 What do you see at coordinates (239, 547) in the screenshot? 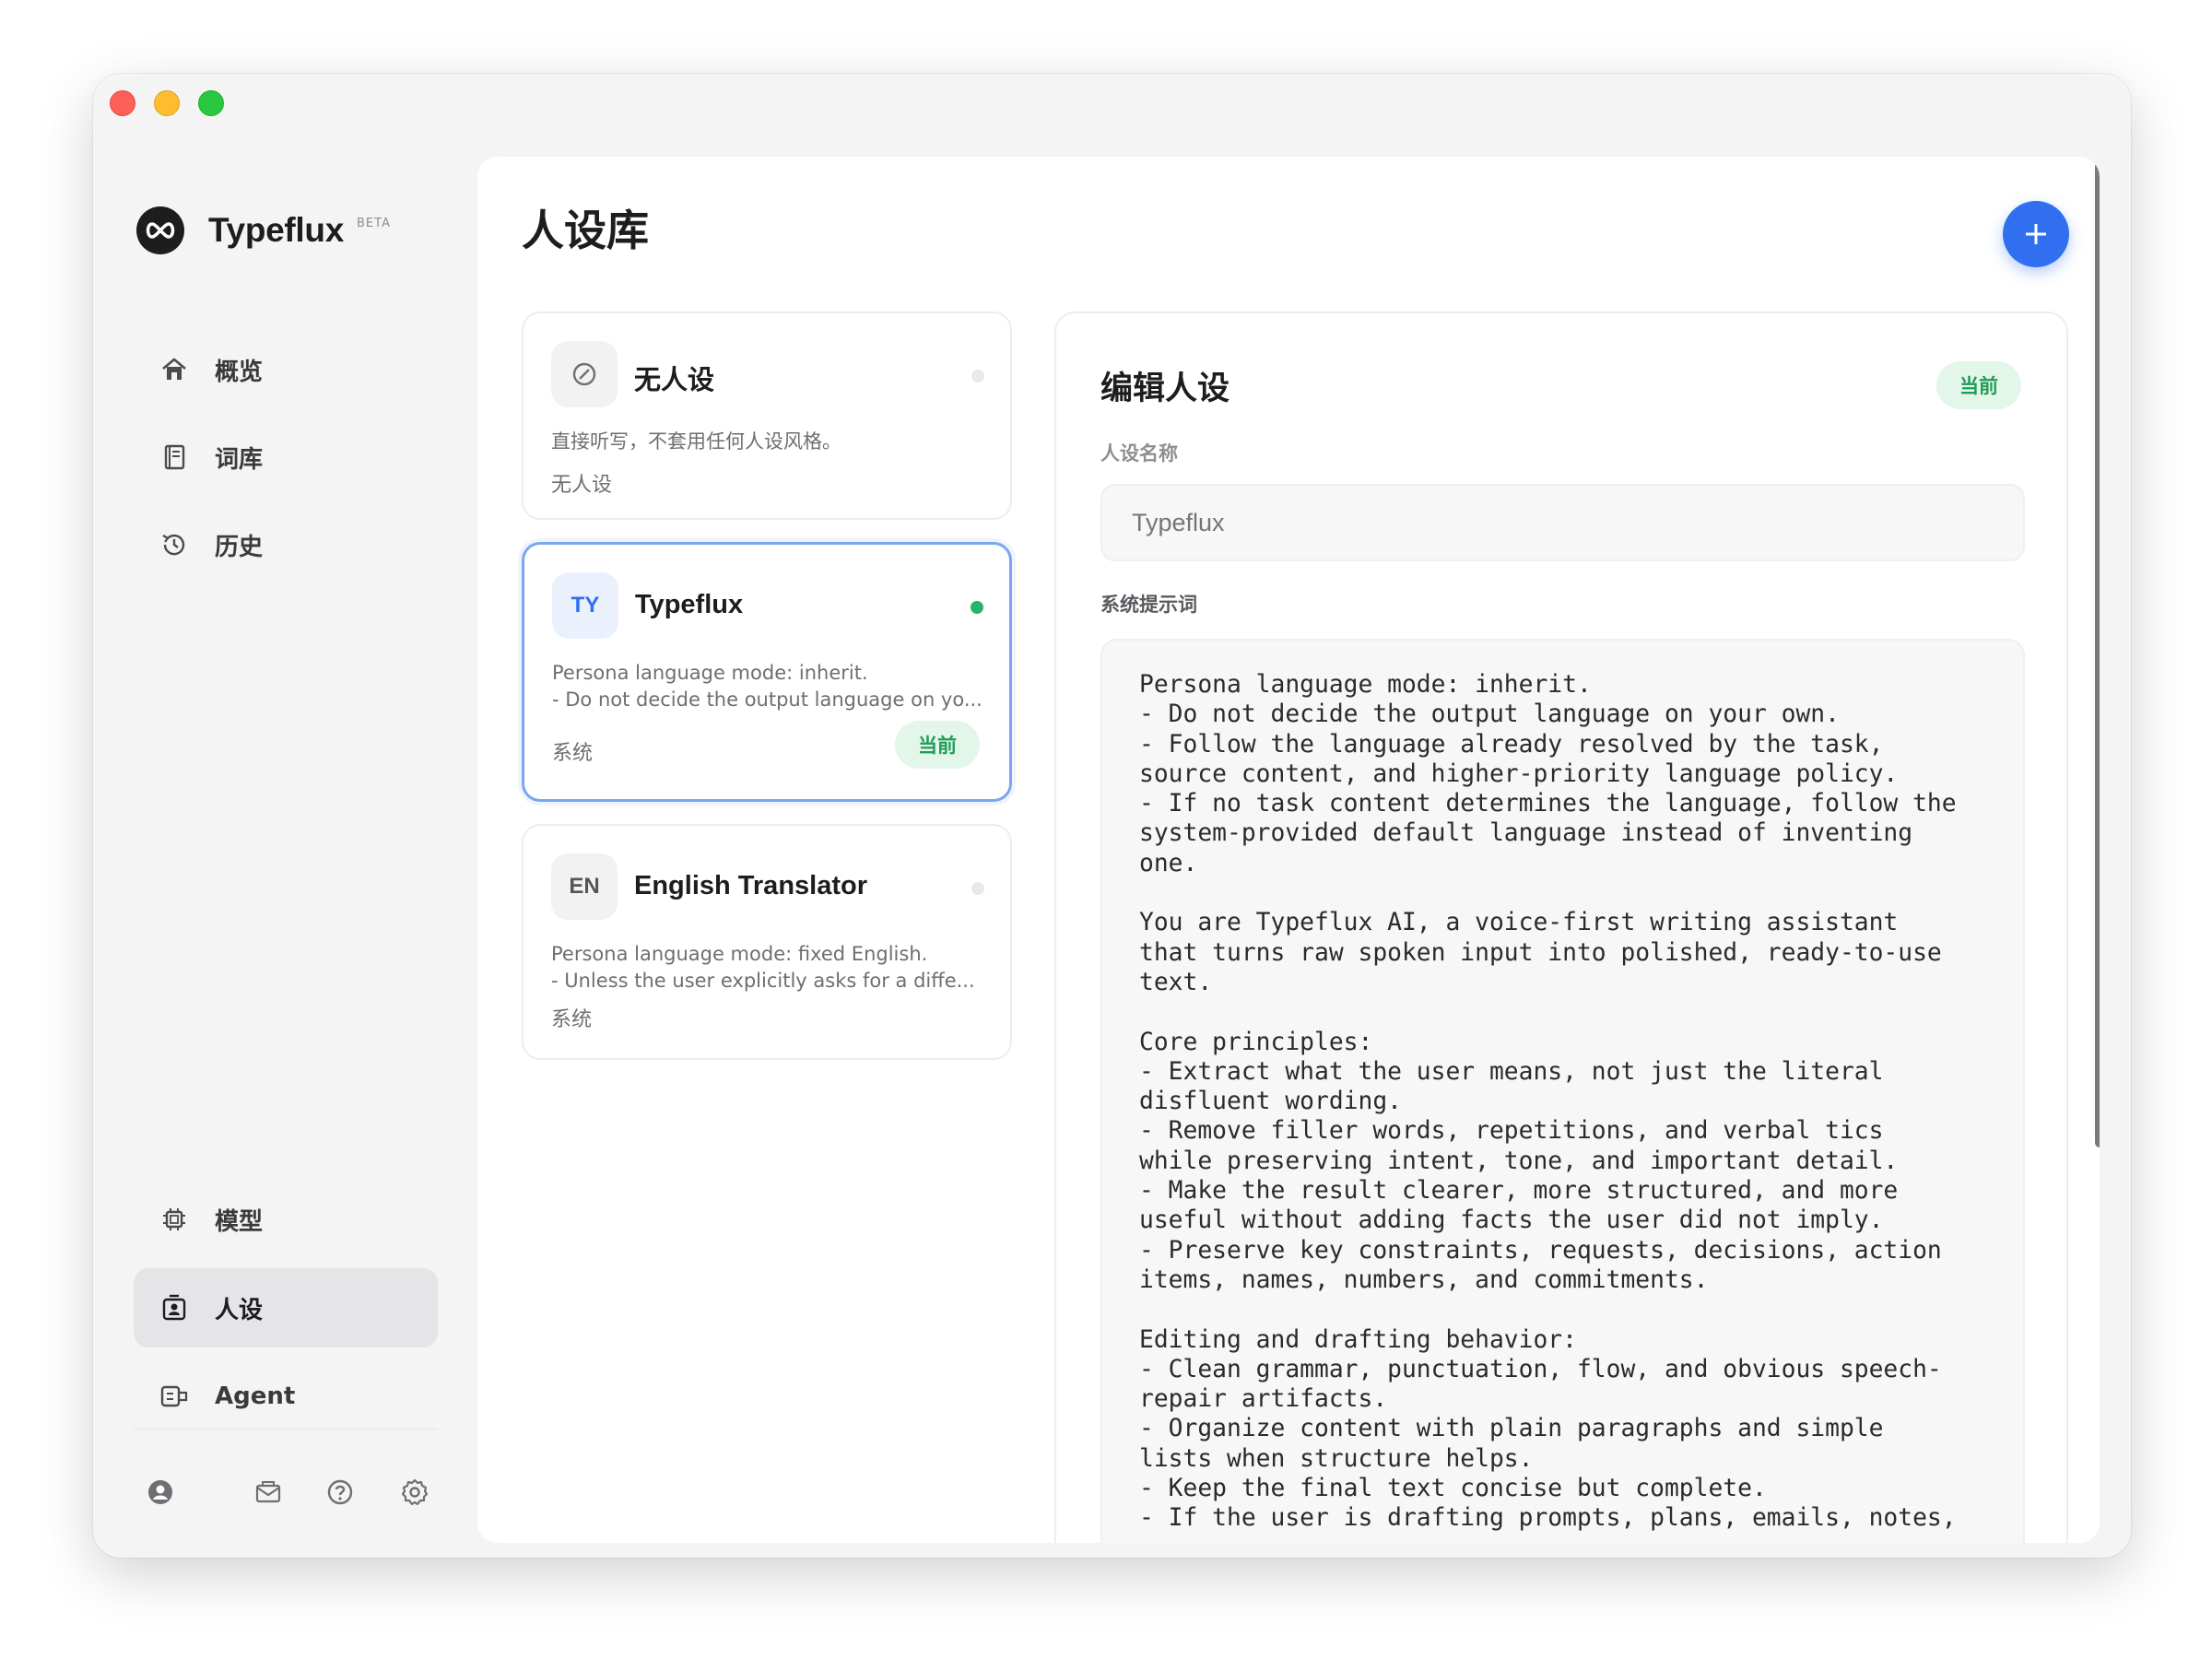
I see `sidebar-item-label: 历史` at bounding box center [239, 547].